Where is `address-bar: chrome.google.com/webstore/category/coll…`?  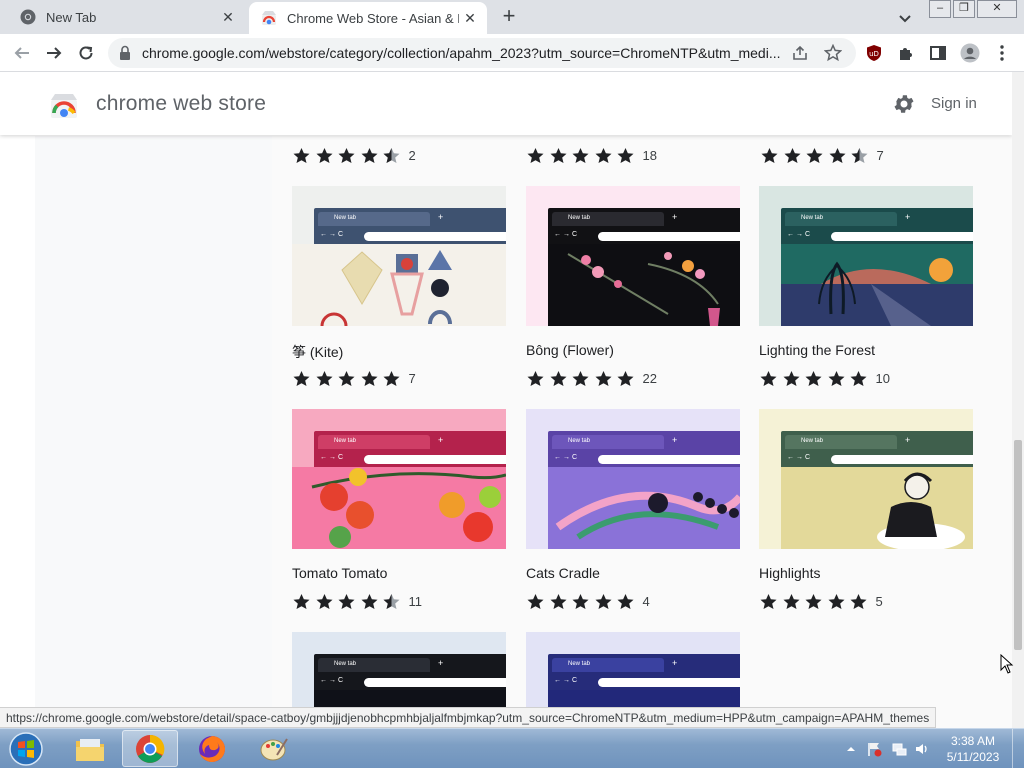 address-bar: chrome.google.com/webstore/category/coll… is located at coordinates (482, 53).